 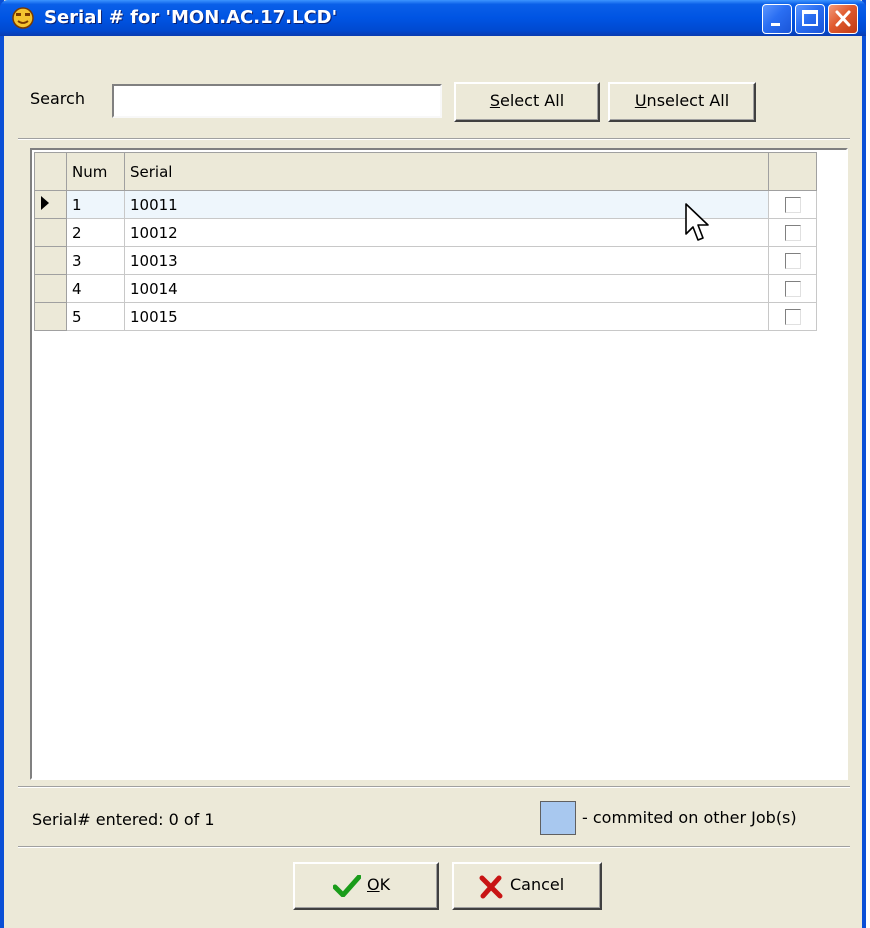 What do you see at coordinates (537, 884) in the screenshot?
I see `cancel-label: Cancel` at bounding box center [537, 884].